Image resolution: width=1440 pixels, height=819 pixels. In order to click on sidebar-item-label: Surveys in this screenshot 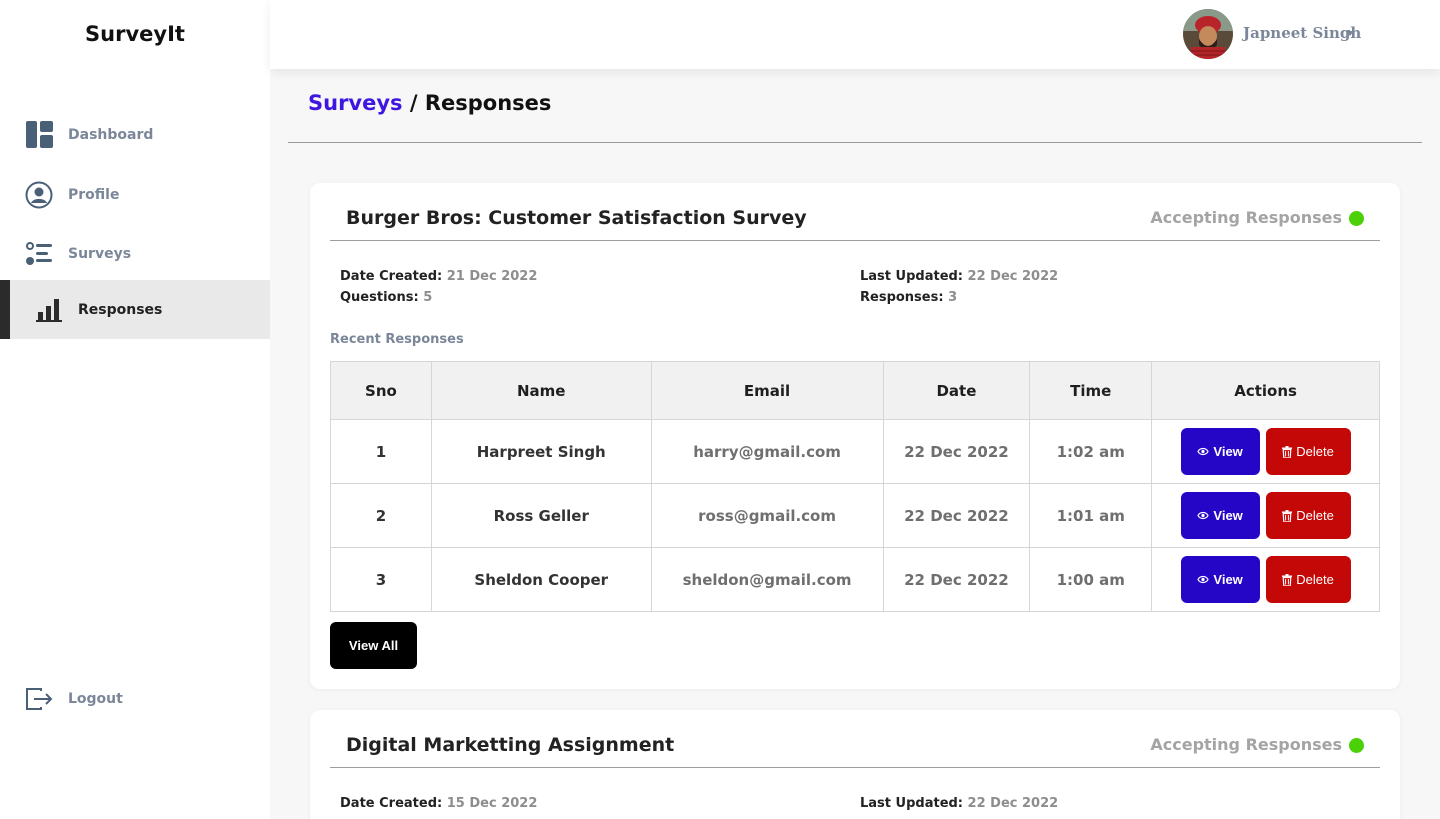, I will do `click(100, 253)`.